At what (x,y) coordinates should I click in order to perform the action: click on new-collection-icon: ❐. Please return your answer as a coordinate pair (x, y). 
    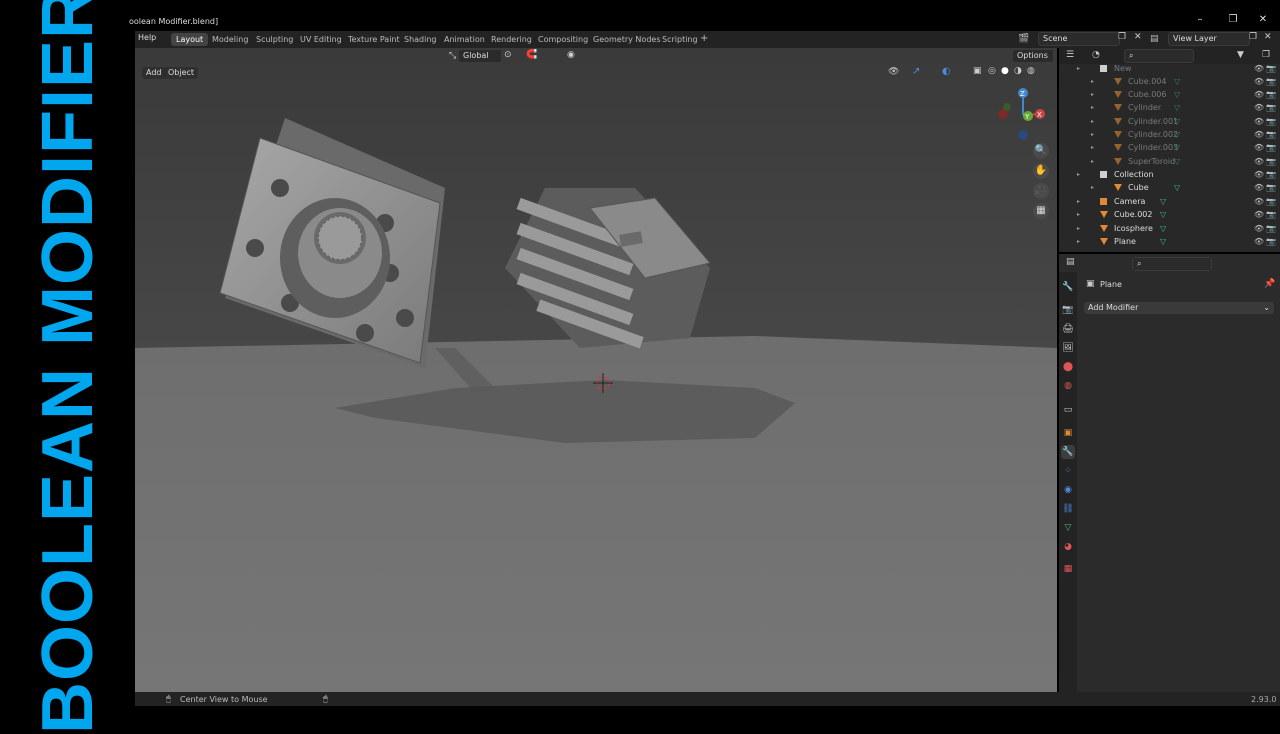
    Looking at the image, I should click on (1266, 55).